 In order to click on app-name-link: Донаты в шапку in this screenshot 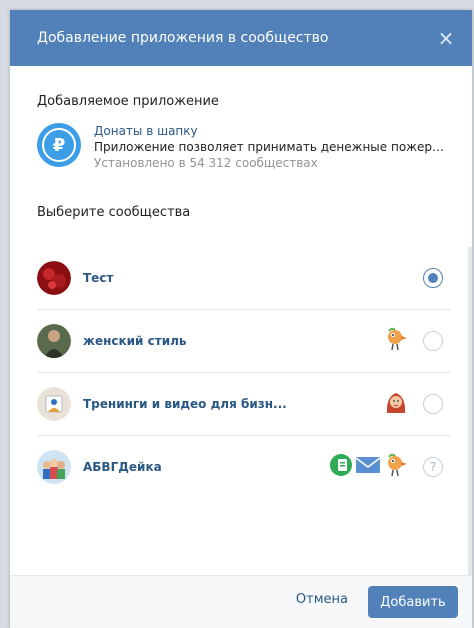, I will do `click(271, 131)`.